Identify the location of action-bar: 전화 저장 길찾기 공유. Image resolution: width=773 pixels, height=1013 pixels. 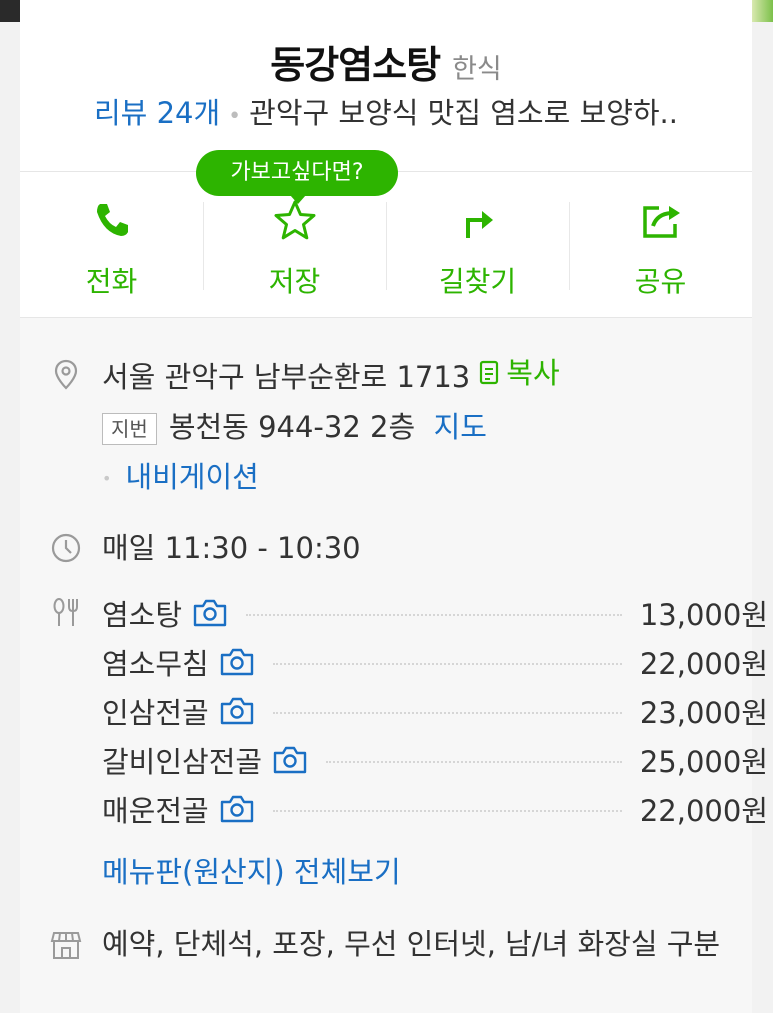
(386, 245).